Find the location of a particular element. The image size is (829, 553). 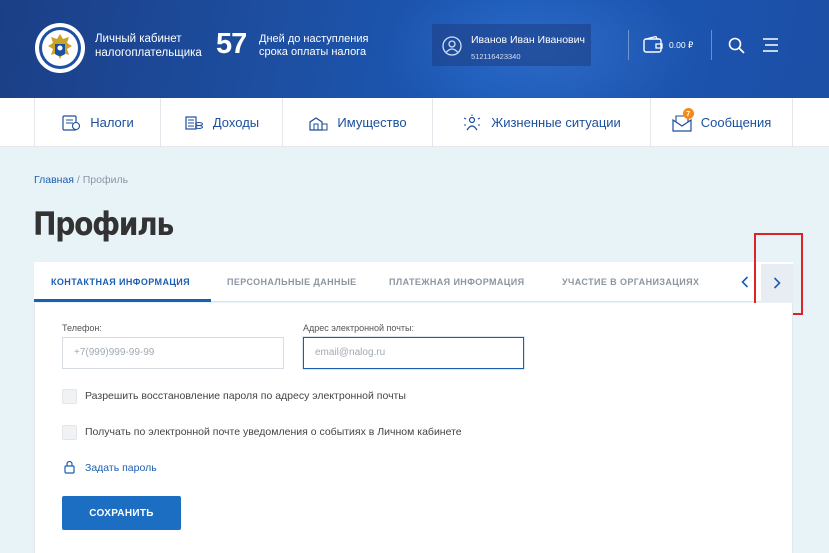

nav-item-taxes: Налоги is located at coordinates (97, 122).